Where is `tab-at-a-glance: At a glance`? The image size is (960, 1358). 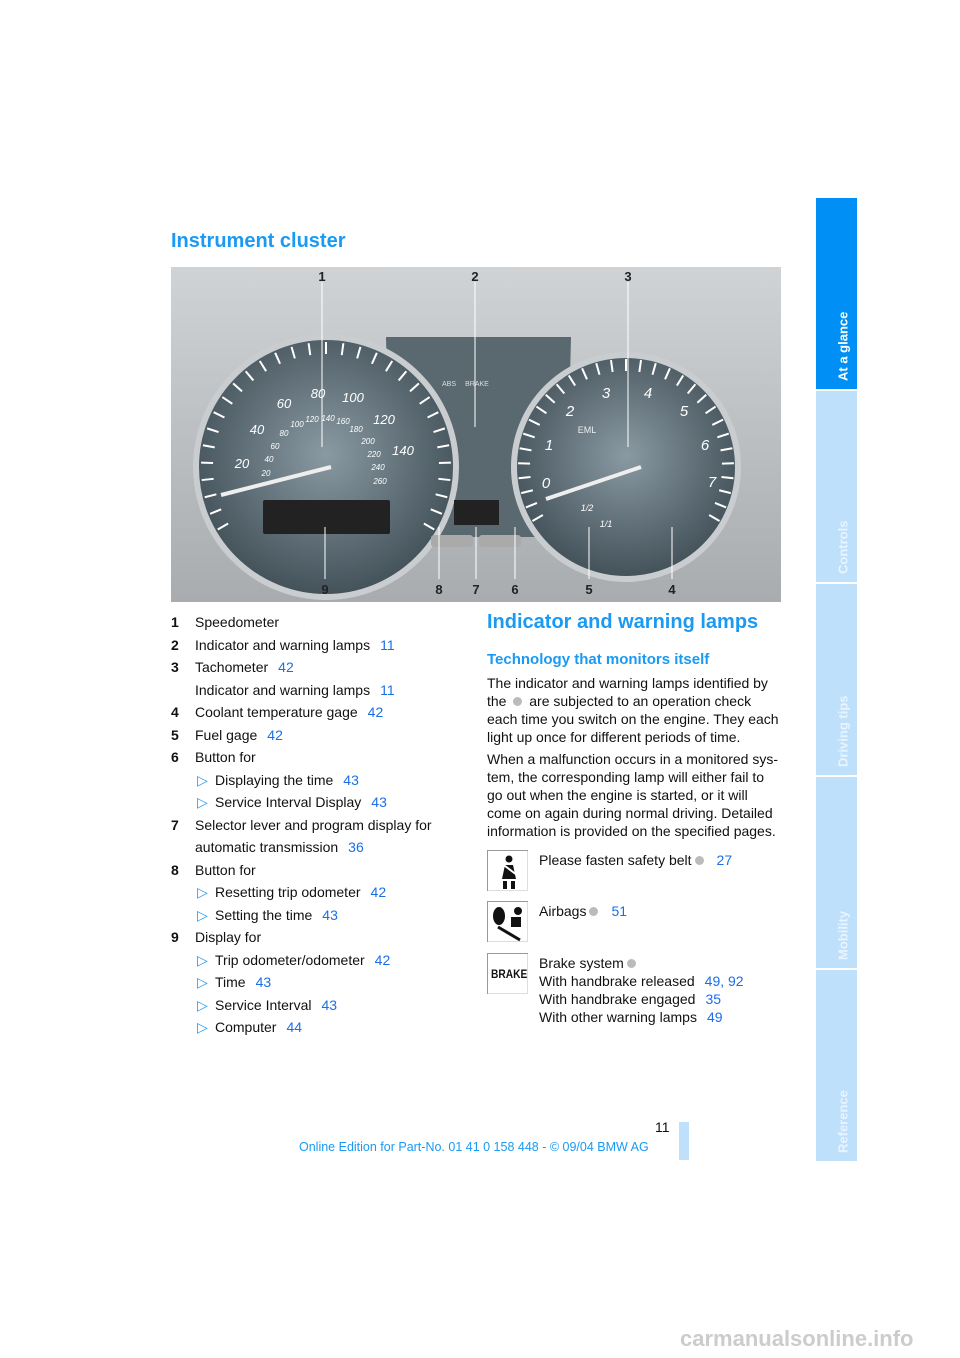 tab-at-a-glance: At a glance is located at coordinates (836, 293).